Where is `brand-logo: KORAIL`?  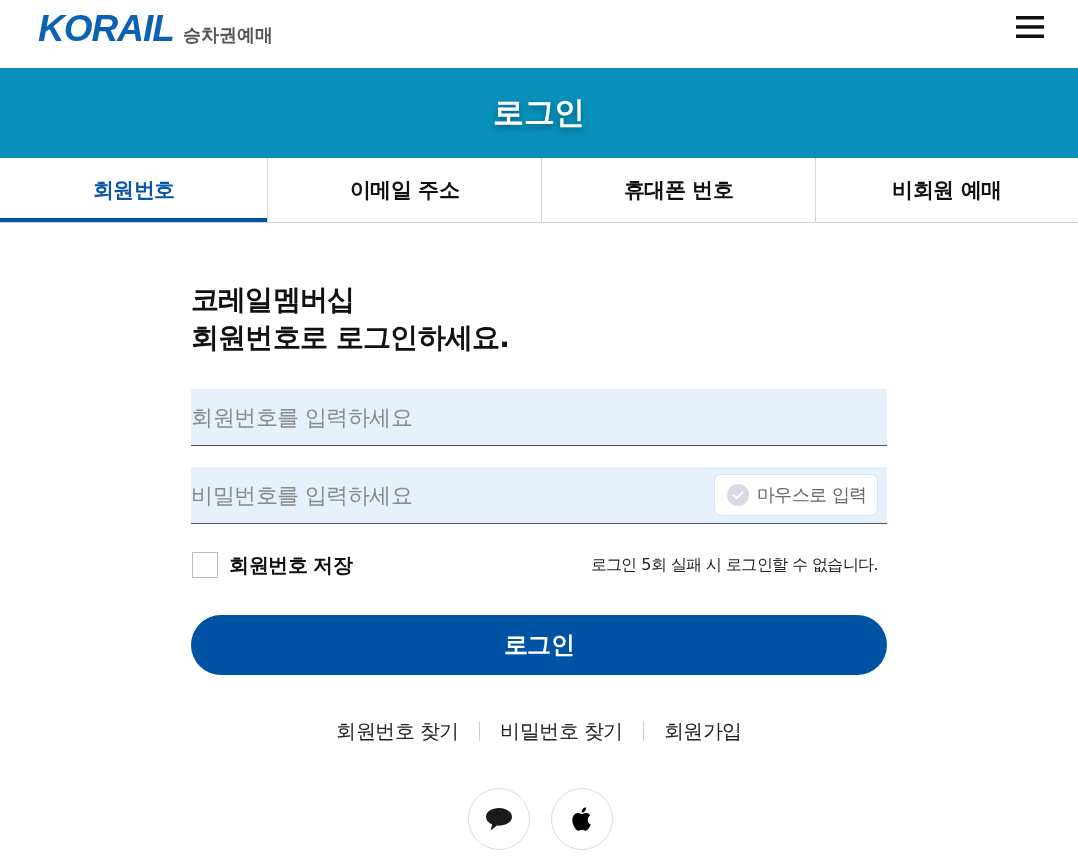 brand-logo: KORAIL is located at coordinates (106, 28).